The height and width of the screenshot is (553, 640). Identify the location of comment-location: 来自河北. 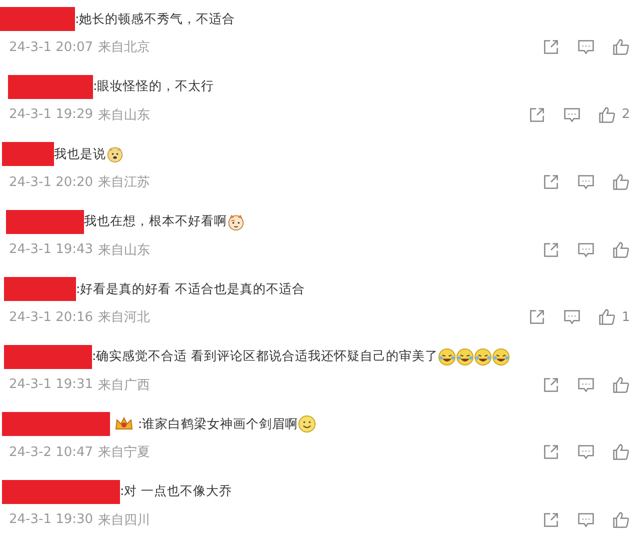
(124, 317).